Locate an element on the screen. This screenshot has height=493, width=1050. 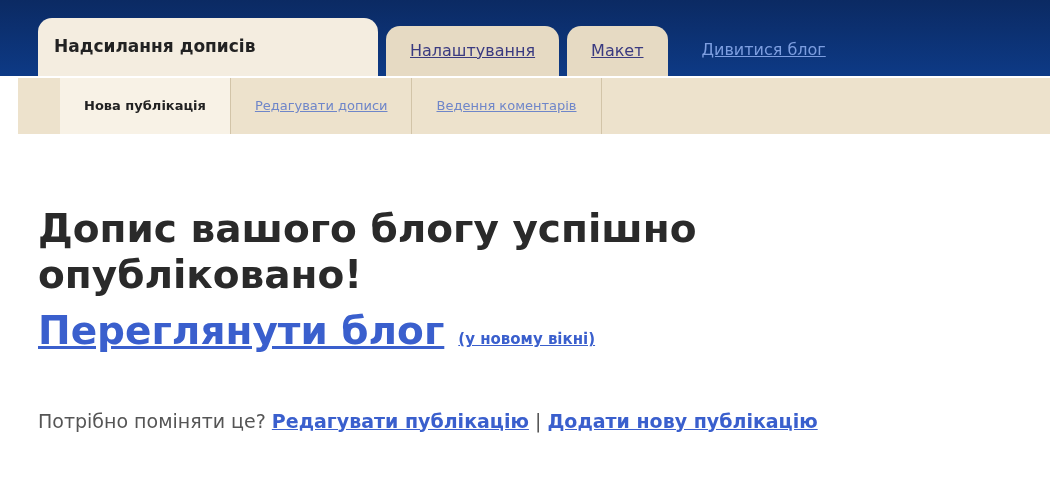
success-heading: Допис вашого блогу успішно опубліковано! is located at coordinates (368, 252).